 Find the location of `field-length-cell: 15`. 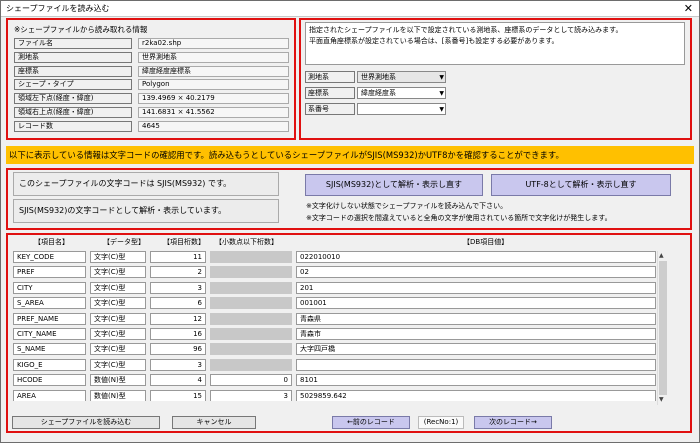

field-length-cell: 15 is located at coordinates (178, 395).